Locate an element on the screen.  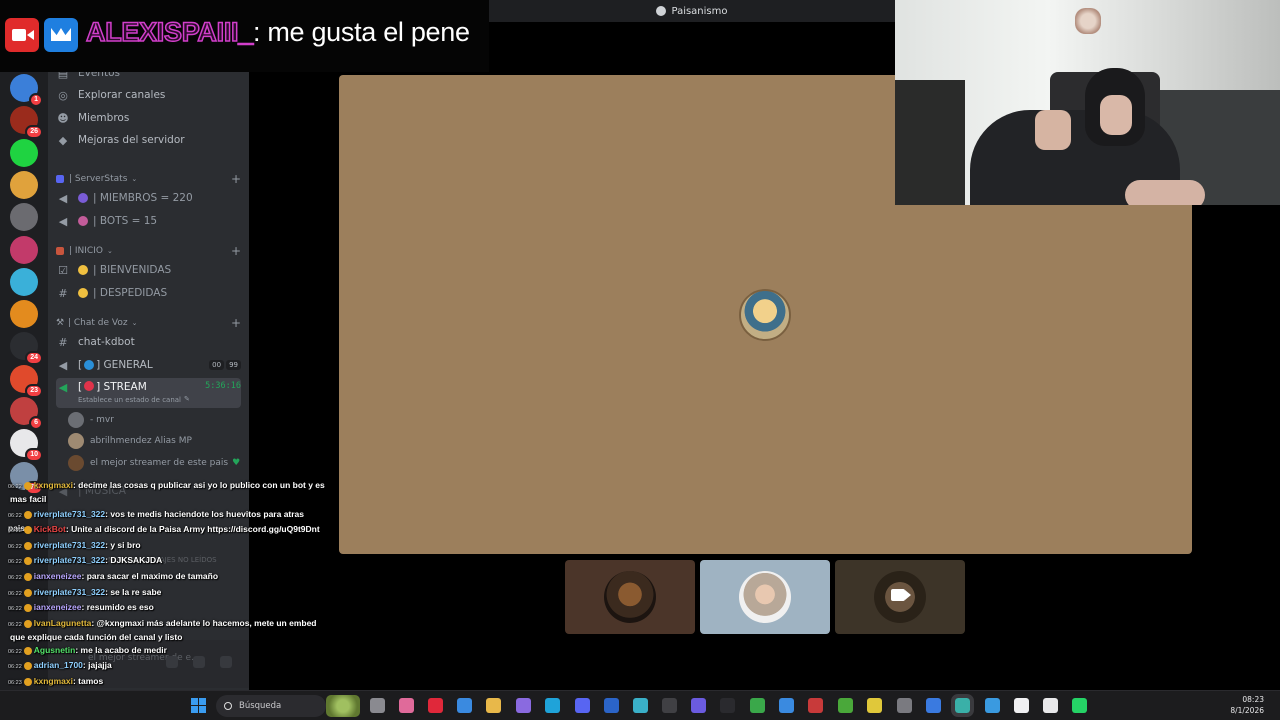
channel-bots: ◀ | BOTS = 15 is located at coordinates (148, 221).